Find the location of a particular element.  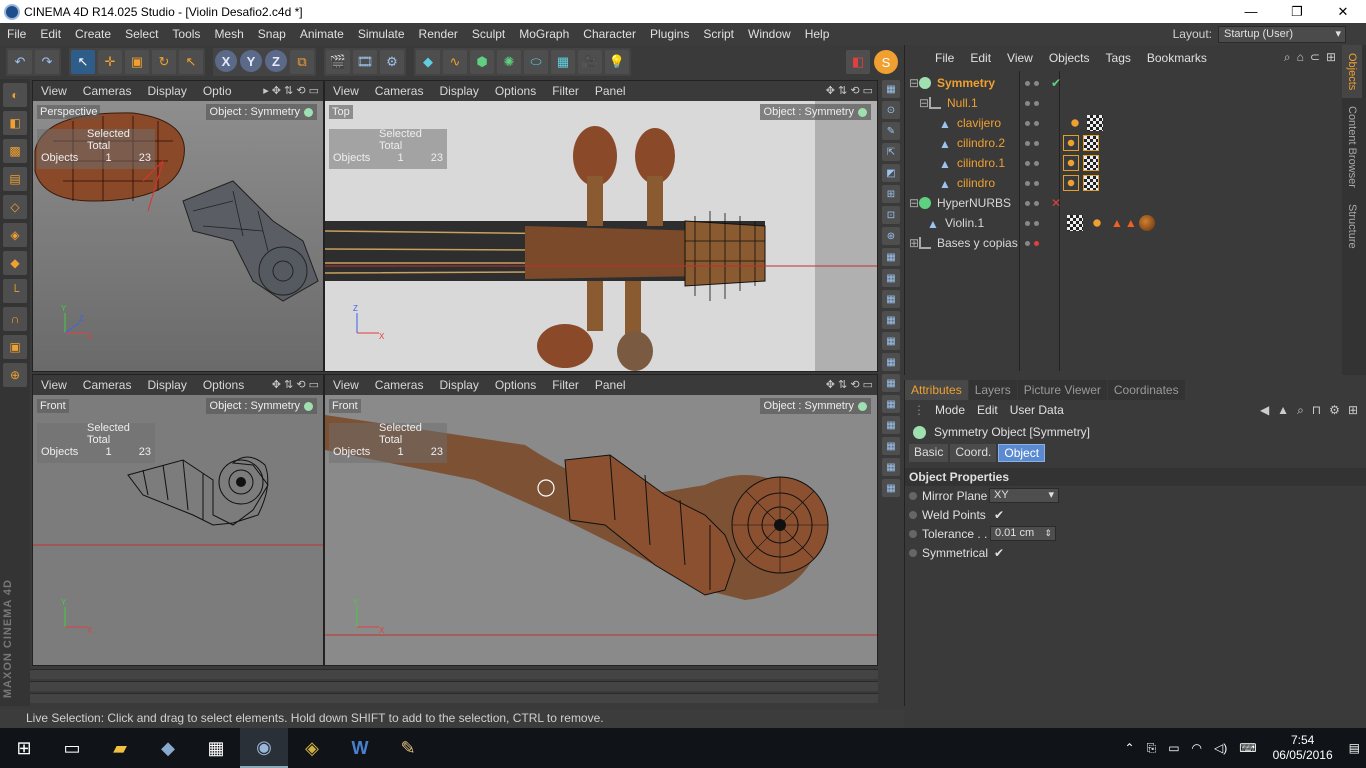

array-icon: ✺ is located at coordinates (509, 62).